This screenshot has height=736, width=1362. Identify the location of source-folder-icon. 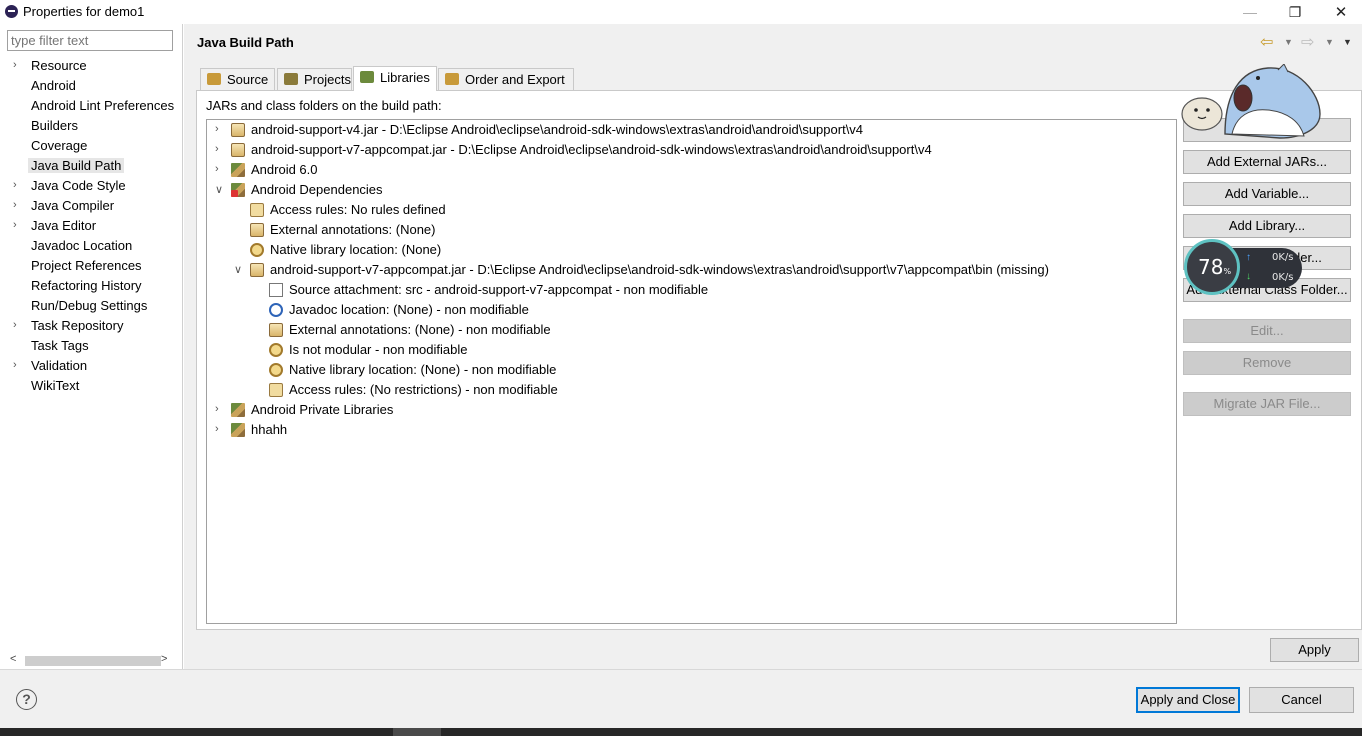
(214, 79).